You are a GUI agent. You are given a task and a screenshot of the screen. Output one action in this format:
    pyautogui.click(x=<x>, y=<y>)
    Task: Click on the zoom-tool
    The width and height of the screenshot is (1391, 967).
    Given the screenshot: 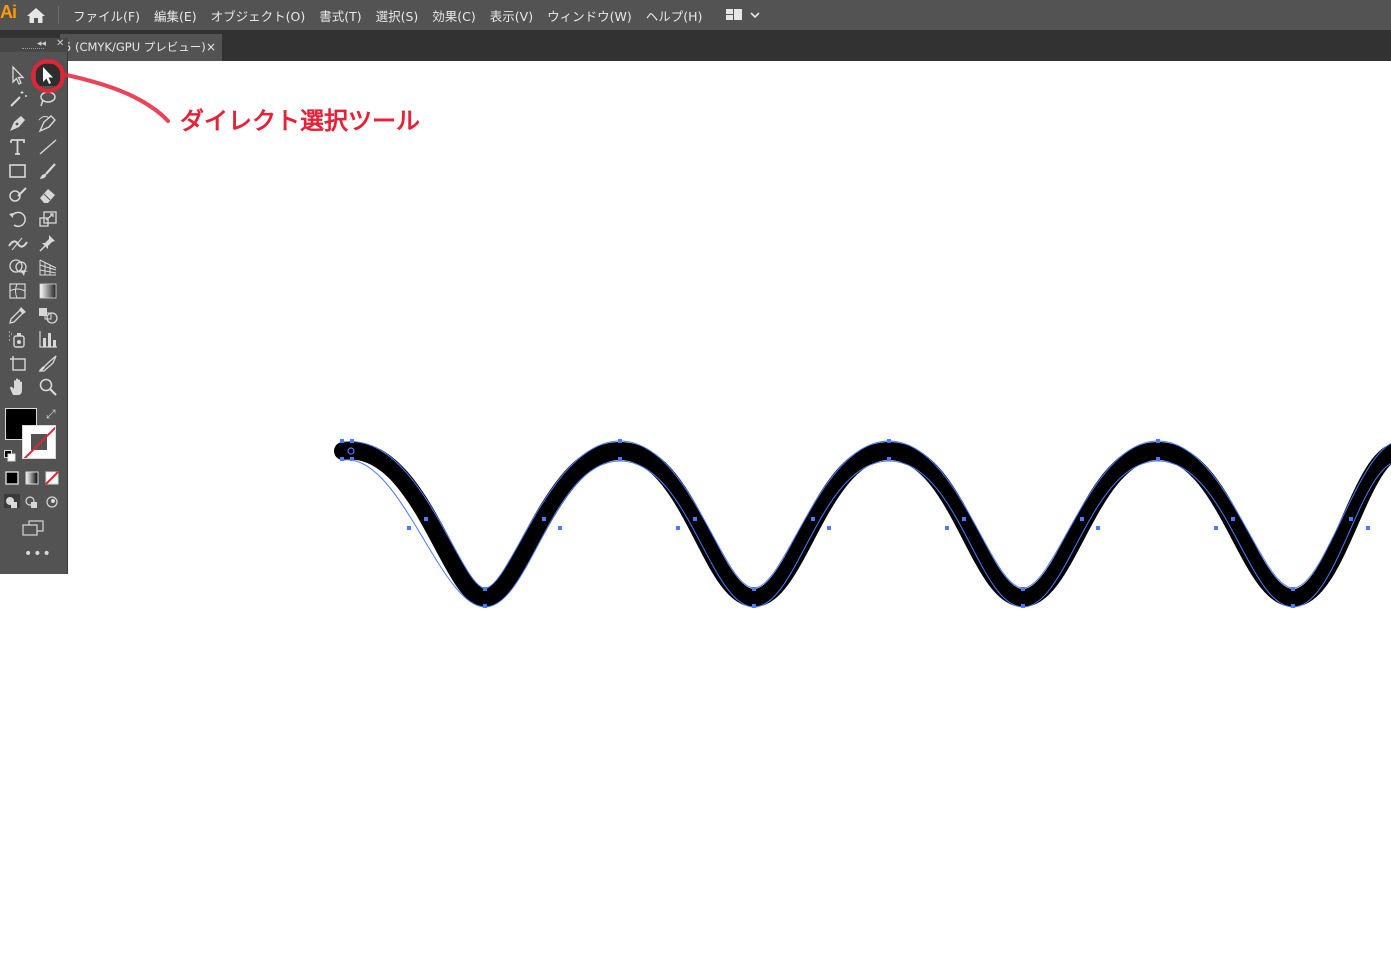 What is the action you would take?
    pyautogui.click(x=48, y=387)
    